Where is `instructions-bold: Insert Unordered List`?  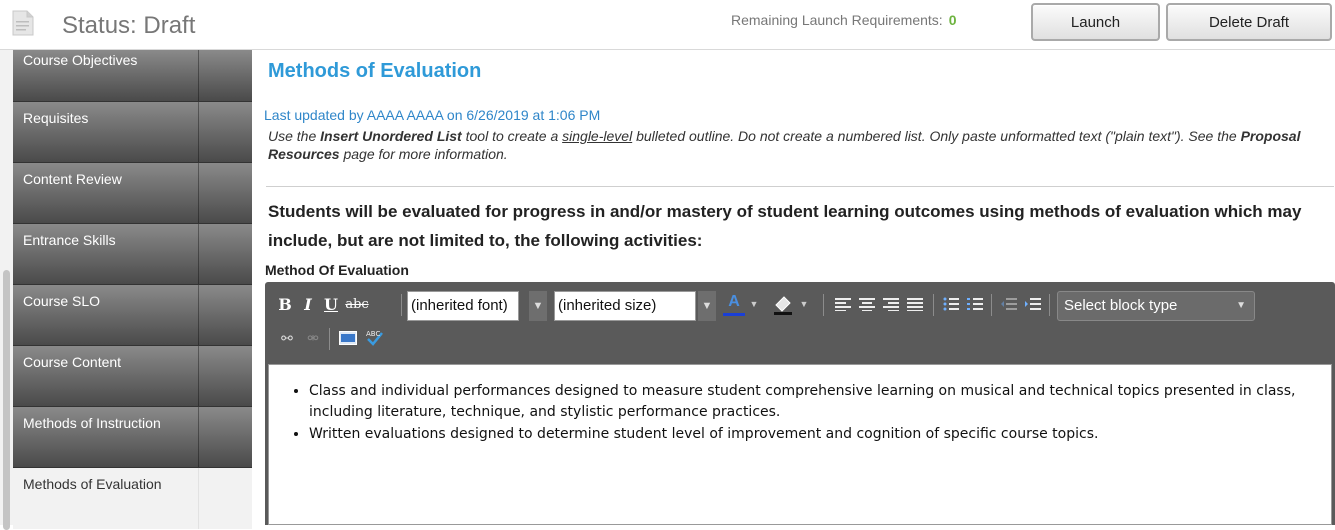 instructions-bold: Insert Unordered List is located at coordinates (391, 136).